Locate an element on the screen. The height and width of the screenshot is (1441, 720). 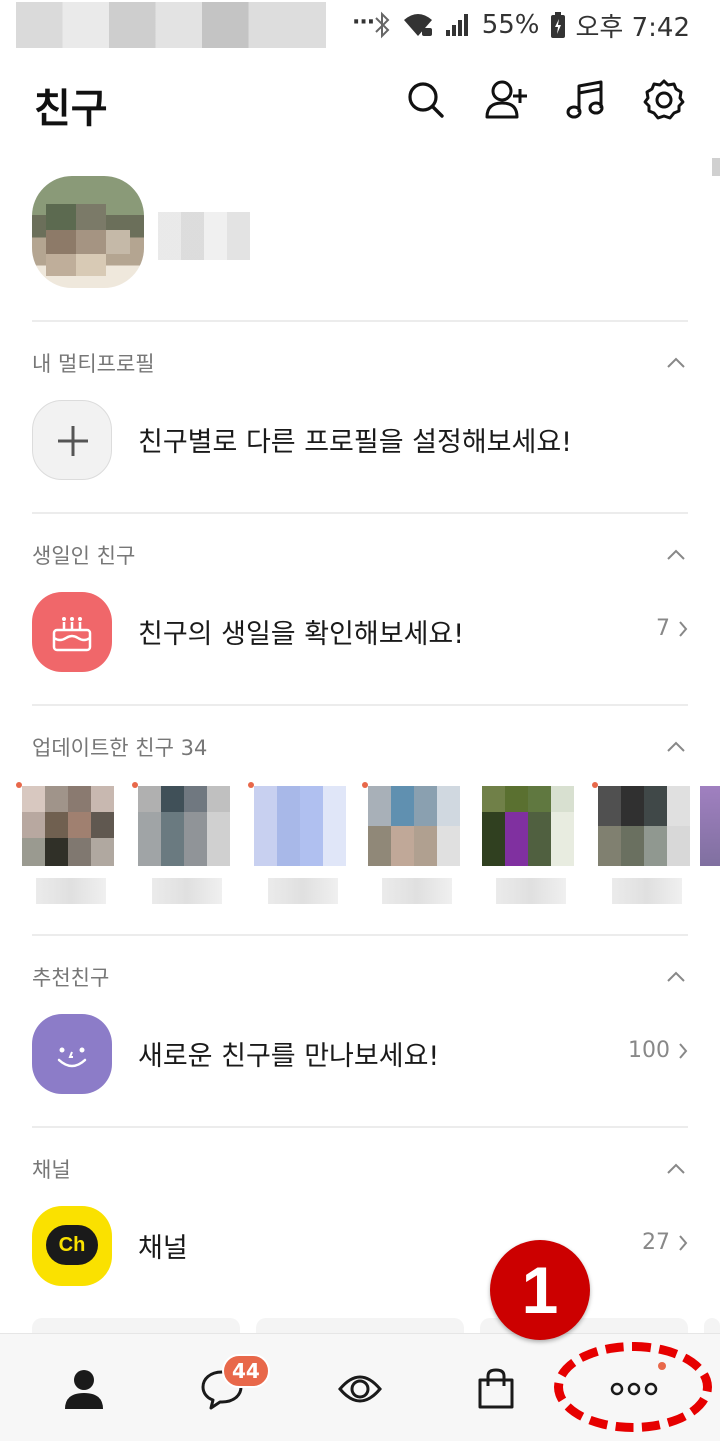
updated-friends-list is located at coordinates (360, 847).